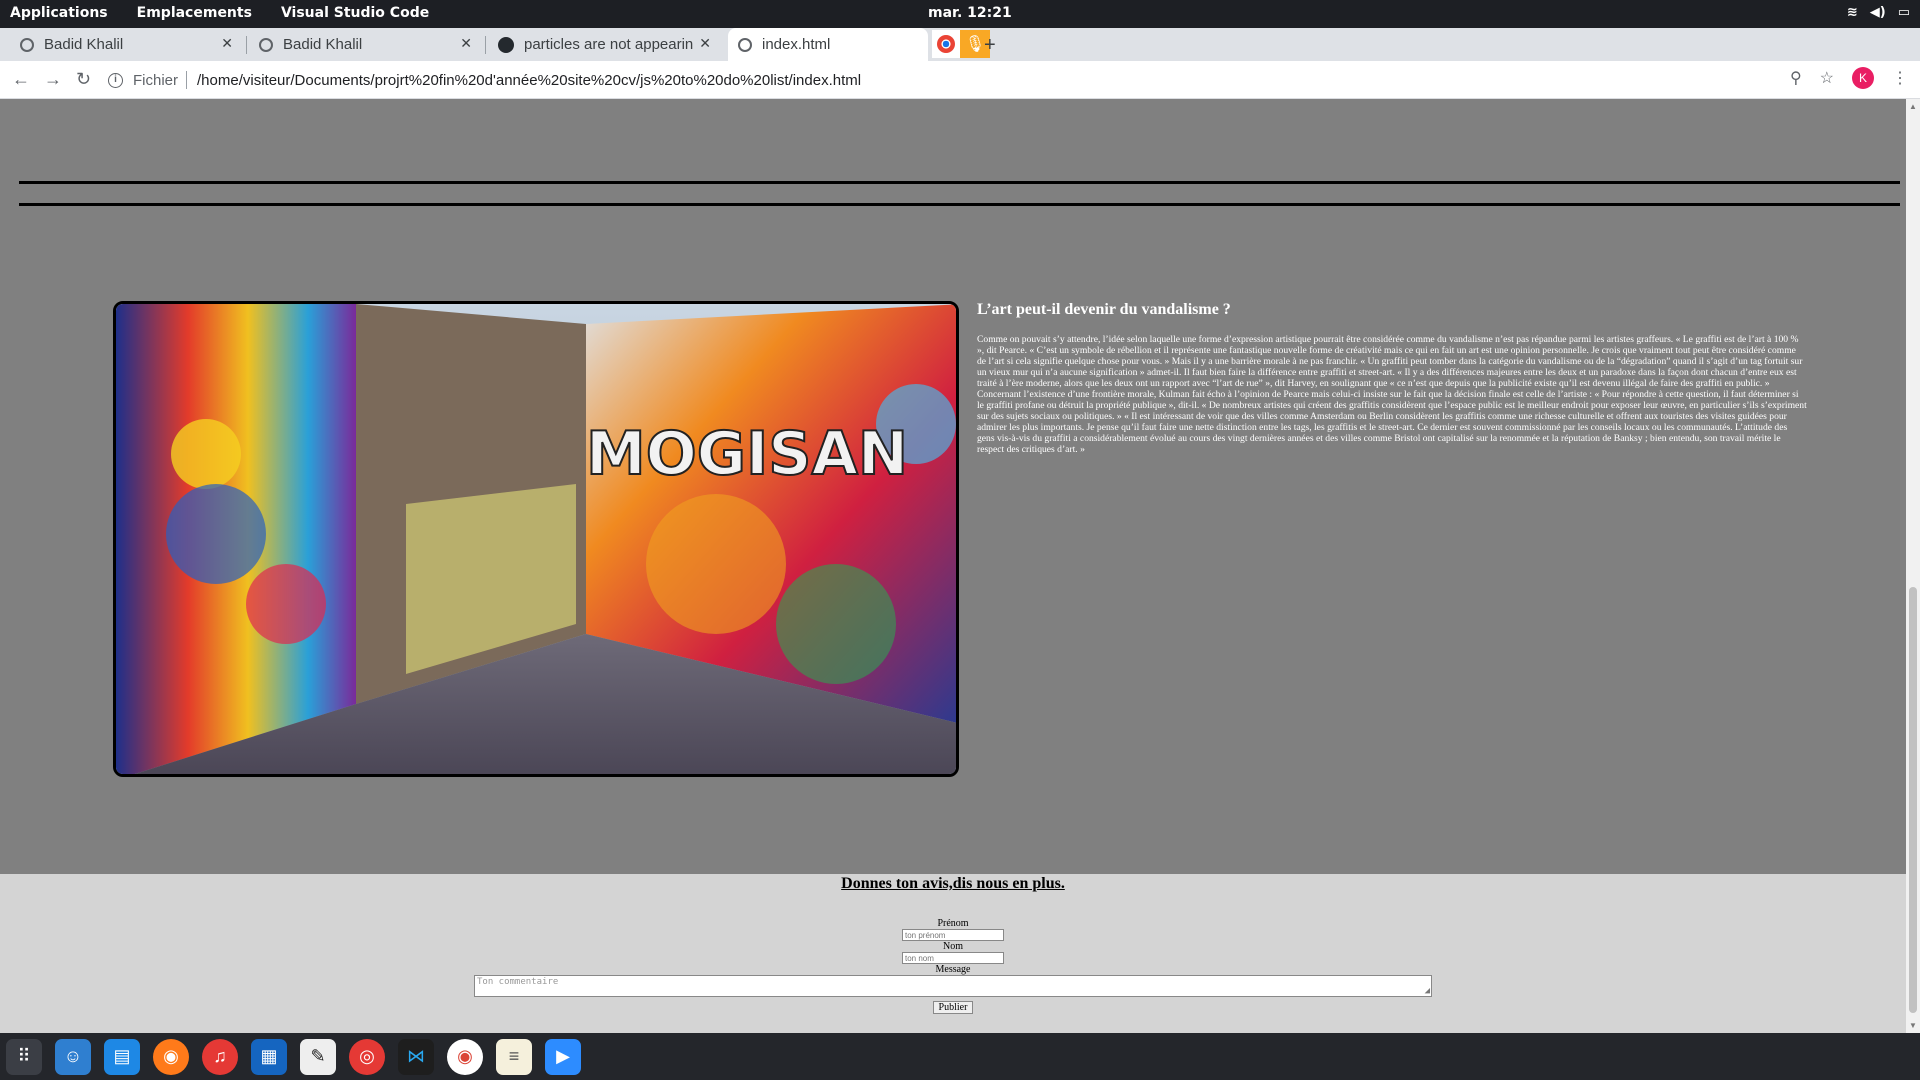 The height and width of the screenshot is (1080, 1920). Describe the element at coordinates (220, 1056) in the screenshot. I see `music-icon: ♫` at that location.